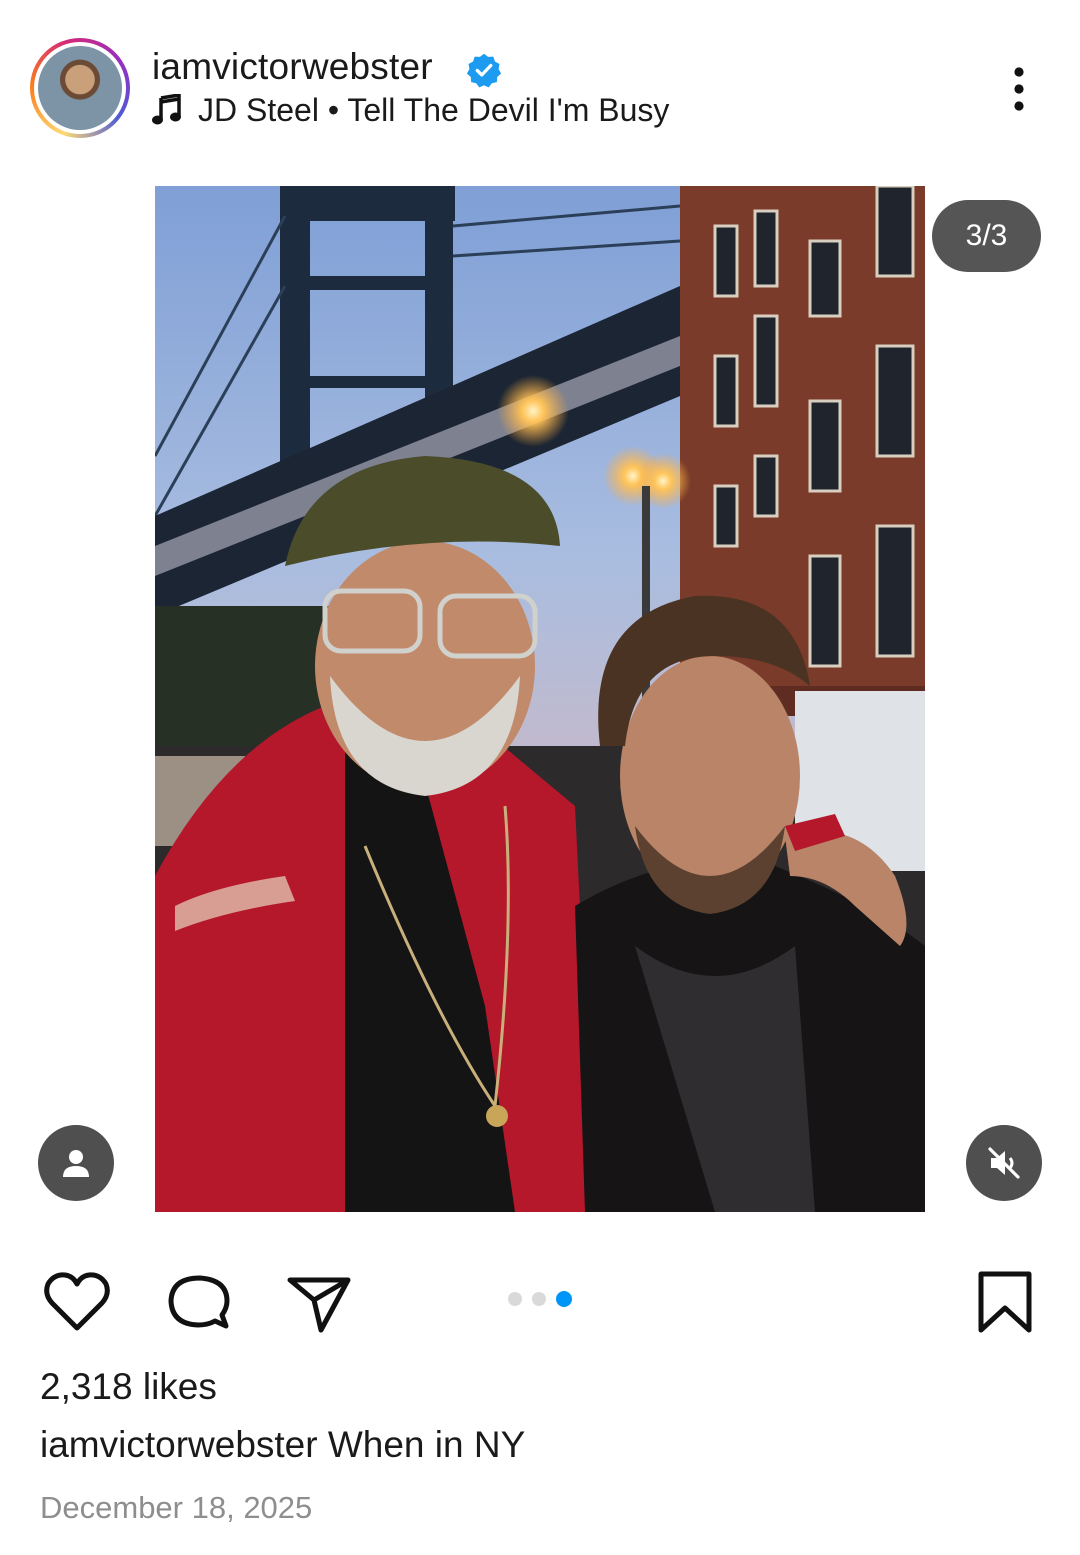  Describe the element at coordinates (77, 1303) in the screenshot. I see `heart-icon` at that location.